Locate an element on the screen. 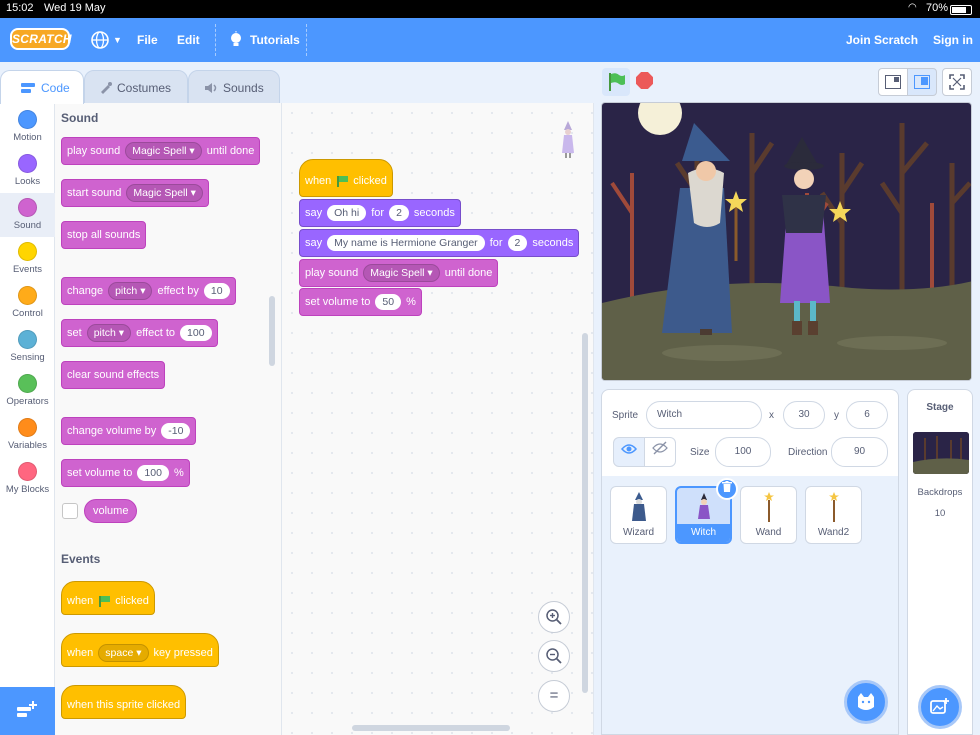 This screenshot has height=735, width=980. script-when-flag-clicked: when clicked is located at coordinates (346, 178).